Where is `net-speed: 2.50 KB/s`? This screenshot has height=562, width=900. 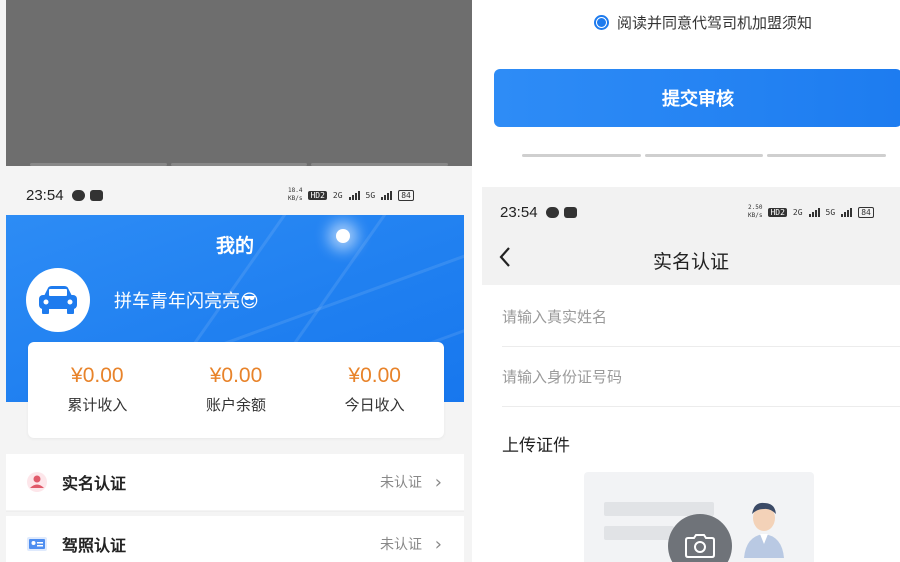
net-speed: 2.50 KB/s is located at coordinates (755, 211).